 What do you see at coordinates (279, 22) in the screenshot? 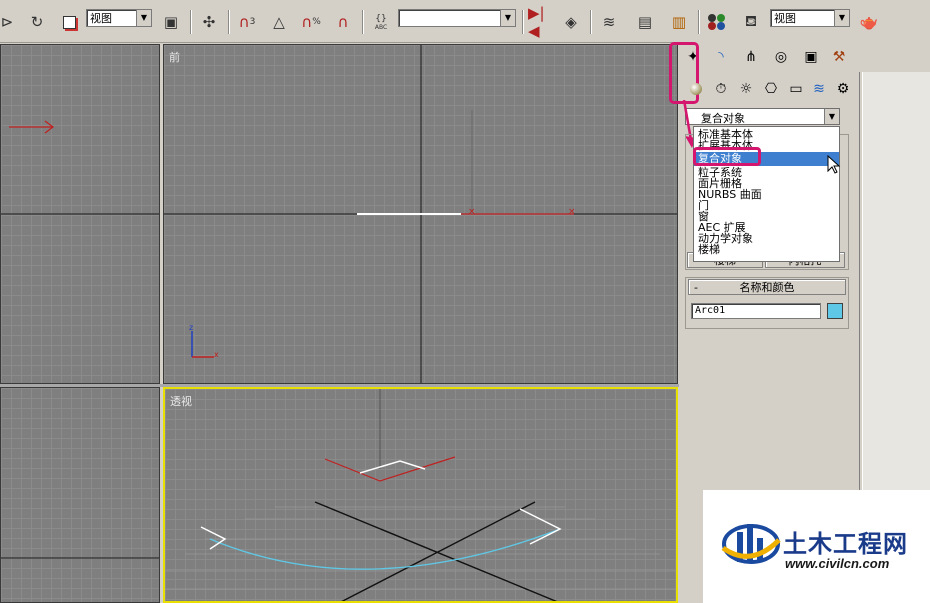
I see `angle-snap-icon: △` at bounding box center [279, 22].